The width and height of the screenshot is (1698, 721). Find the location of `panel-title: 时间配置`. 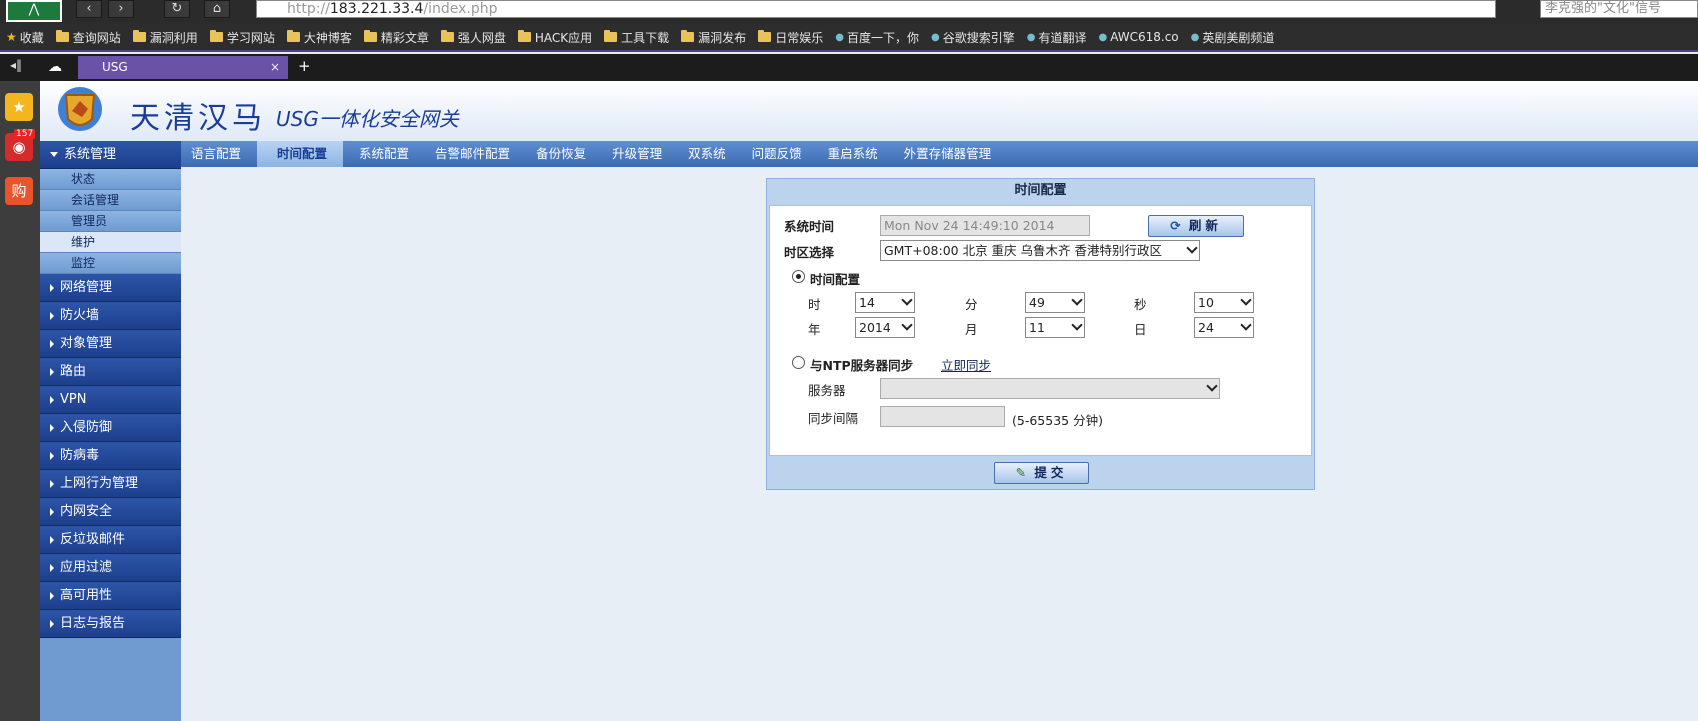

panel-title: 时间配置 is located at coordinates (1040, 190).